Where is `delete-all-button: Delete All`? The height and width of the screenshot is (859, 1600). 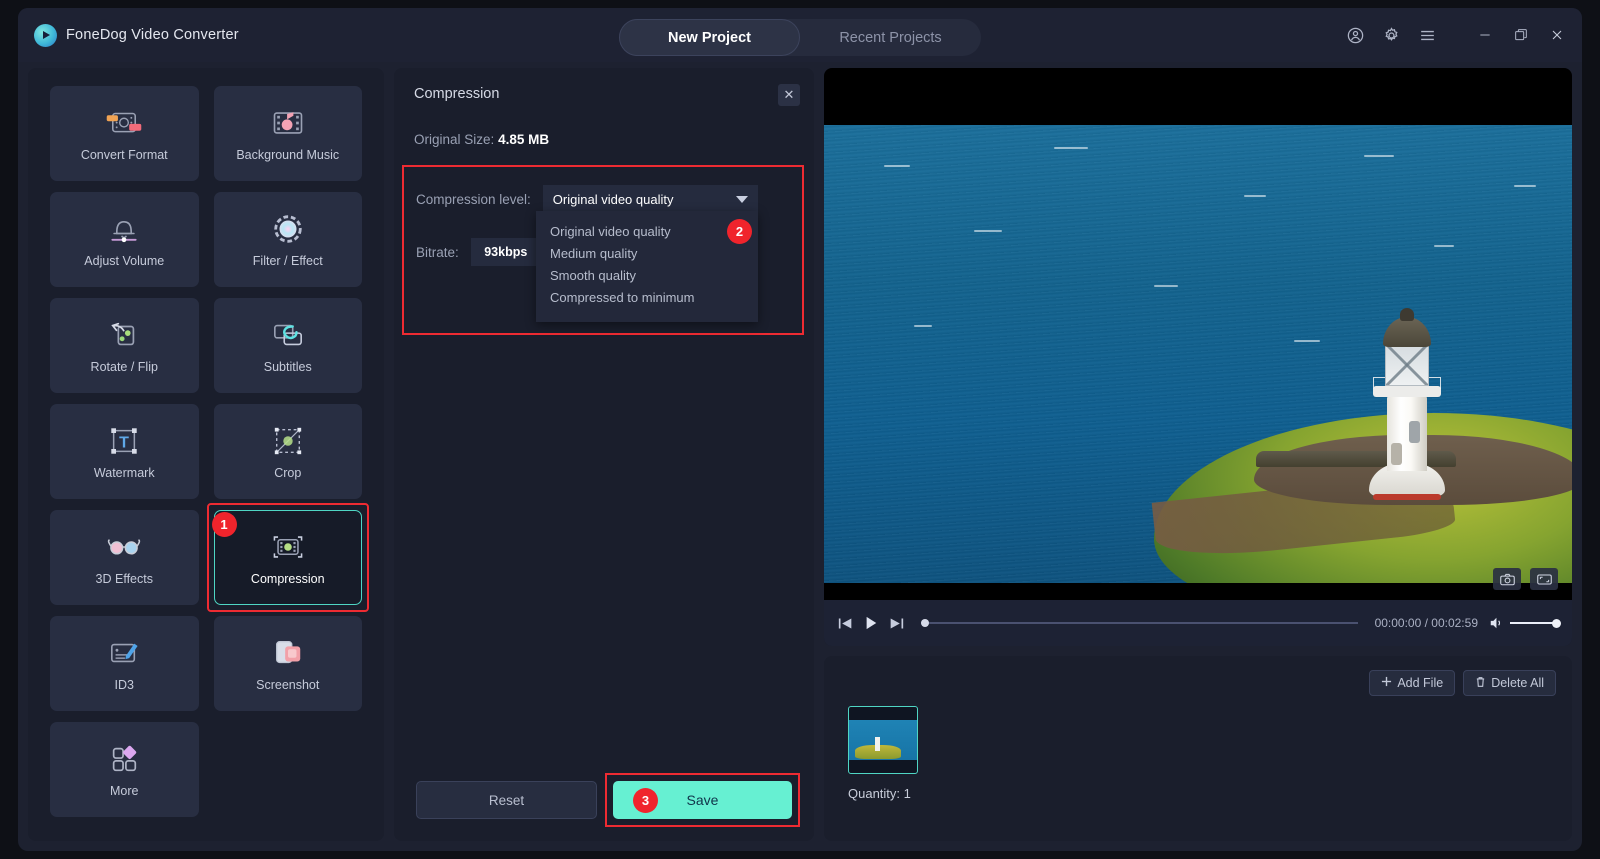 delete-all-button: Delete All is located at coordinates (1509, 683).